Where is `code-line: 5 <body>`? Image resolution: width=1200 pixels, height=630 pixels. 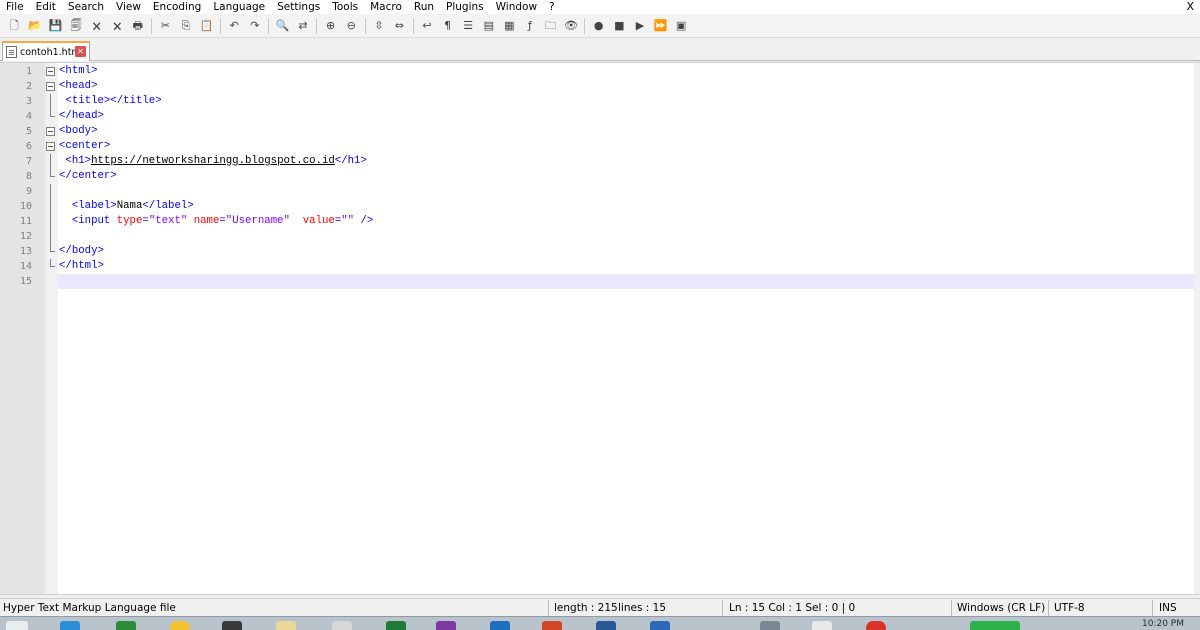
code-line: 5 <body> is located at coordinates (610, 131).